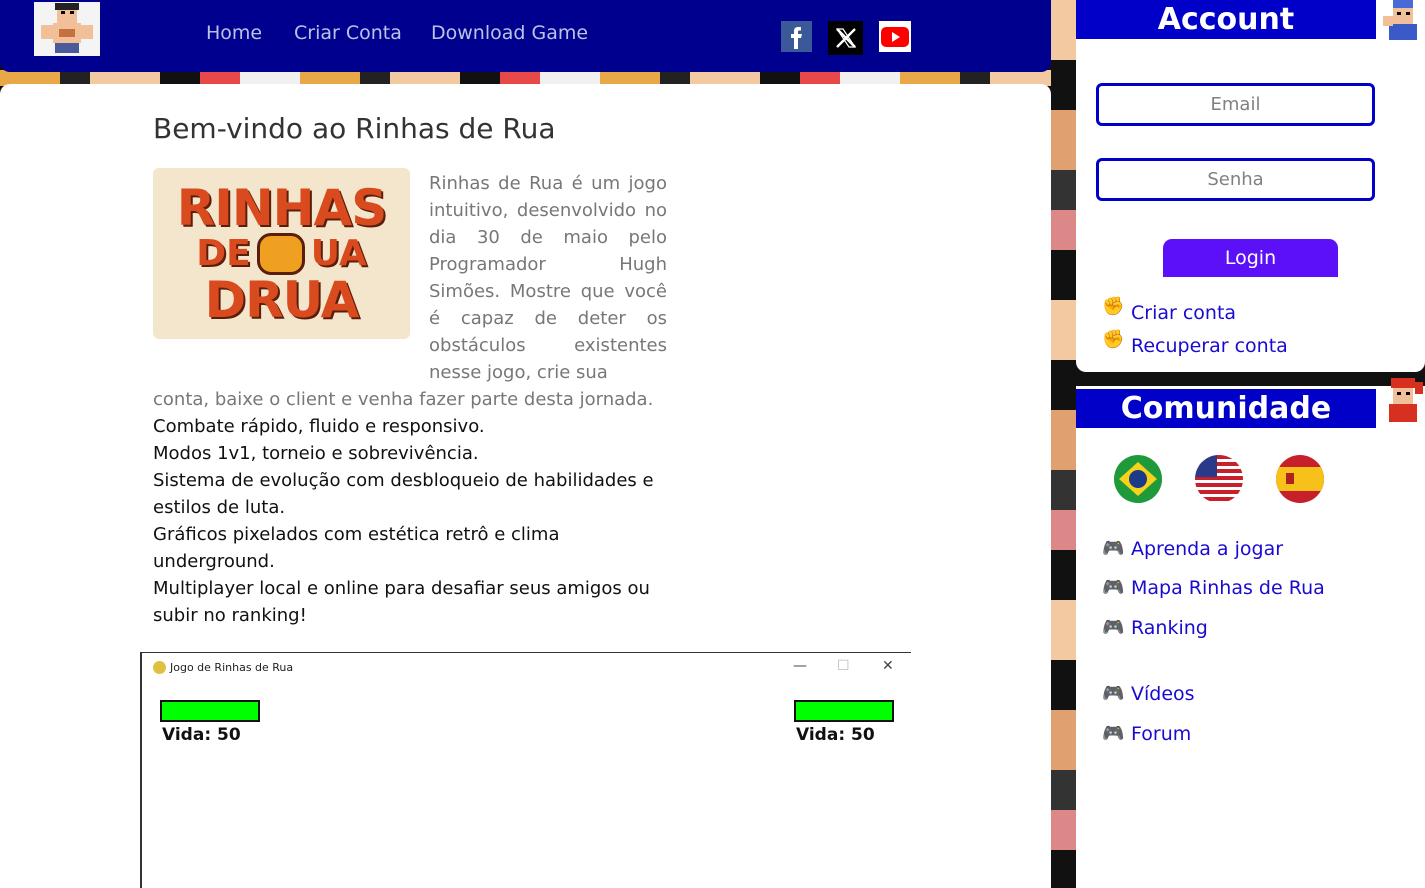 The image size is (1425, 888). I want to click on nav-criar-conta: Criar Conta, so click(348, 33).